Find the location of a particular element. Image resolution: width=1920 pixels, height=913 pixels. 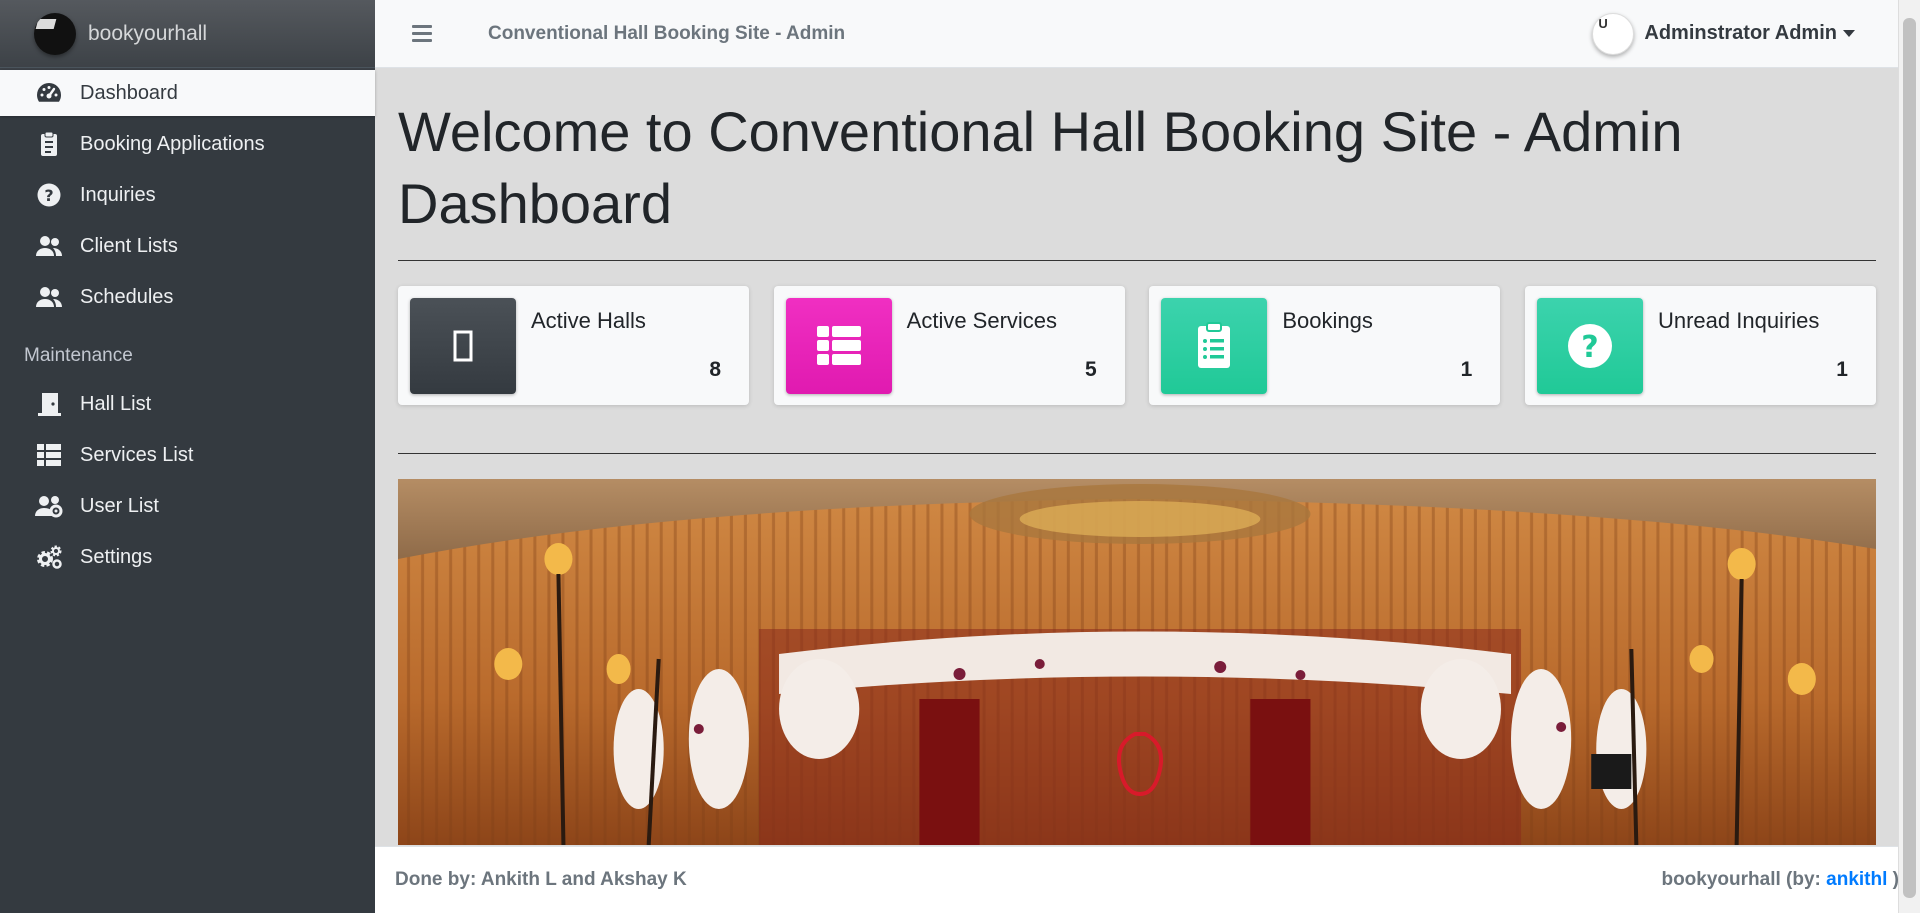

clipboard-icon is located at coordinates (49, 144).